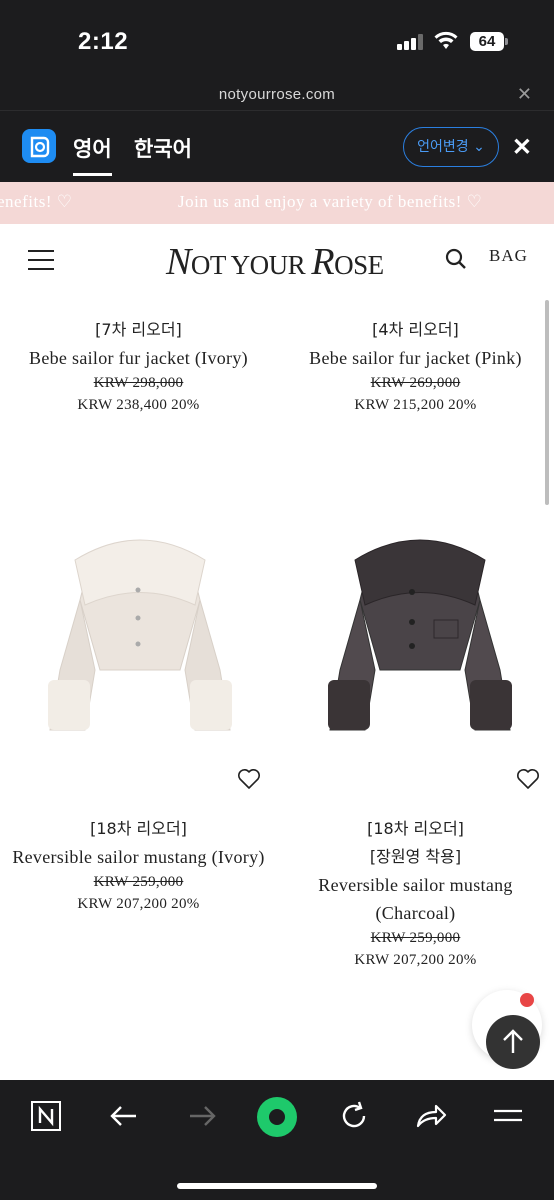 The image size is (554, 1200). Describe the element at coordinates (163, 148) in the screenshot. I see `tab-korean: 한국어` at that location.